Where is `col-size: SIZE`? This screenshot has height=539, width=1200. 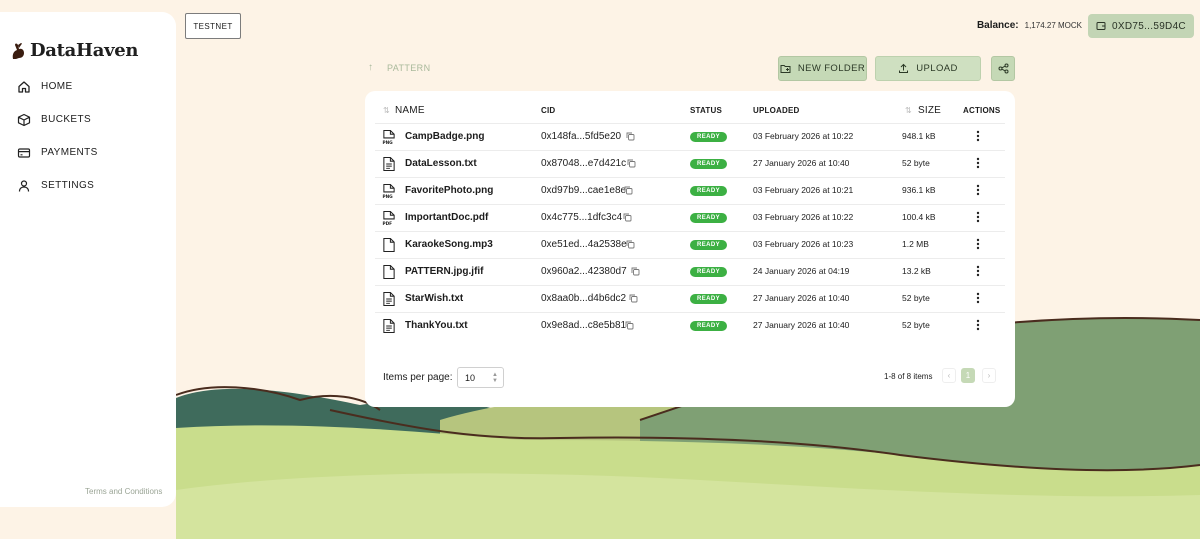
col-size: SIZE is located at coordinates (929, 110).